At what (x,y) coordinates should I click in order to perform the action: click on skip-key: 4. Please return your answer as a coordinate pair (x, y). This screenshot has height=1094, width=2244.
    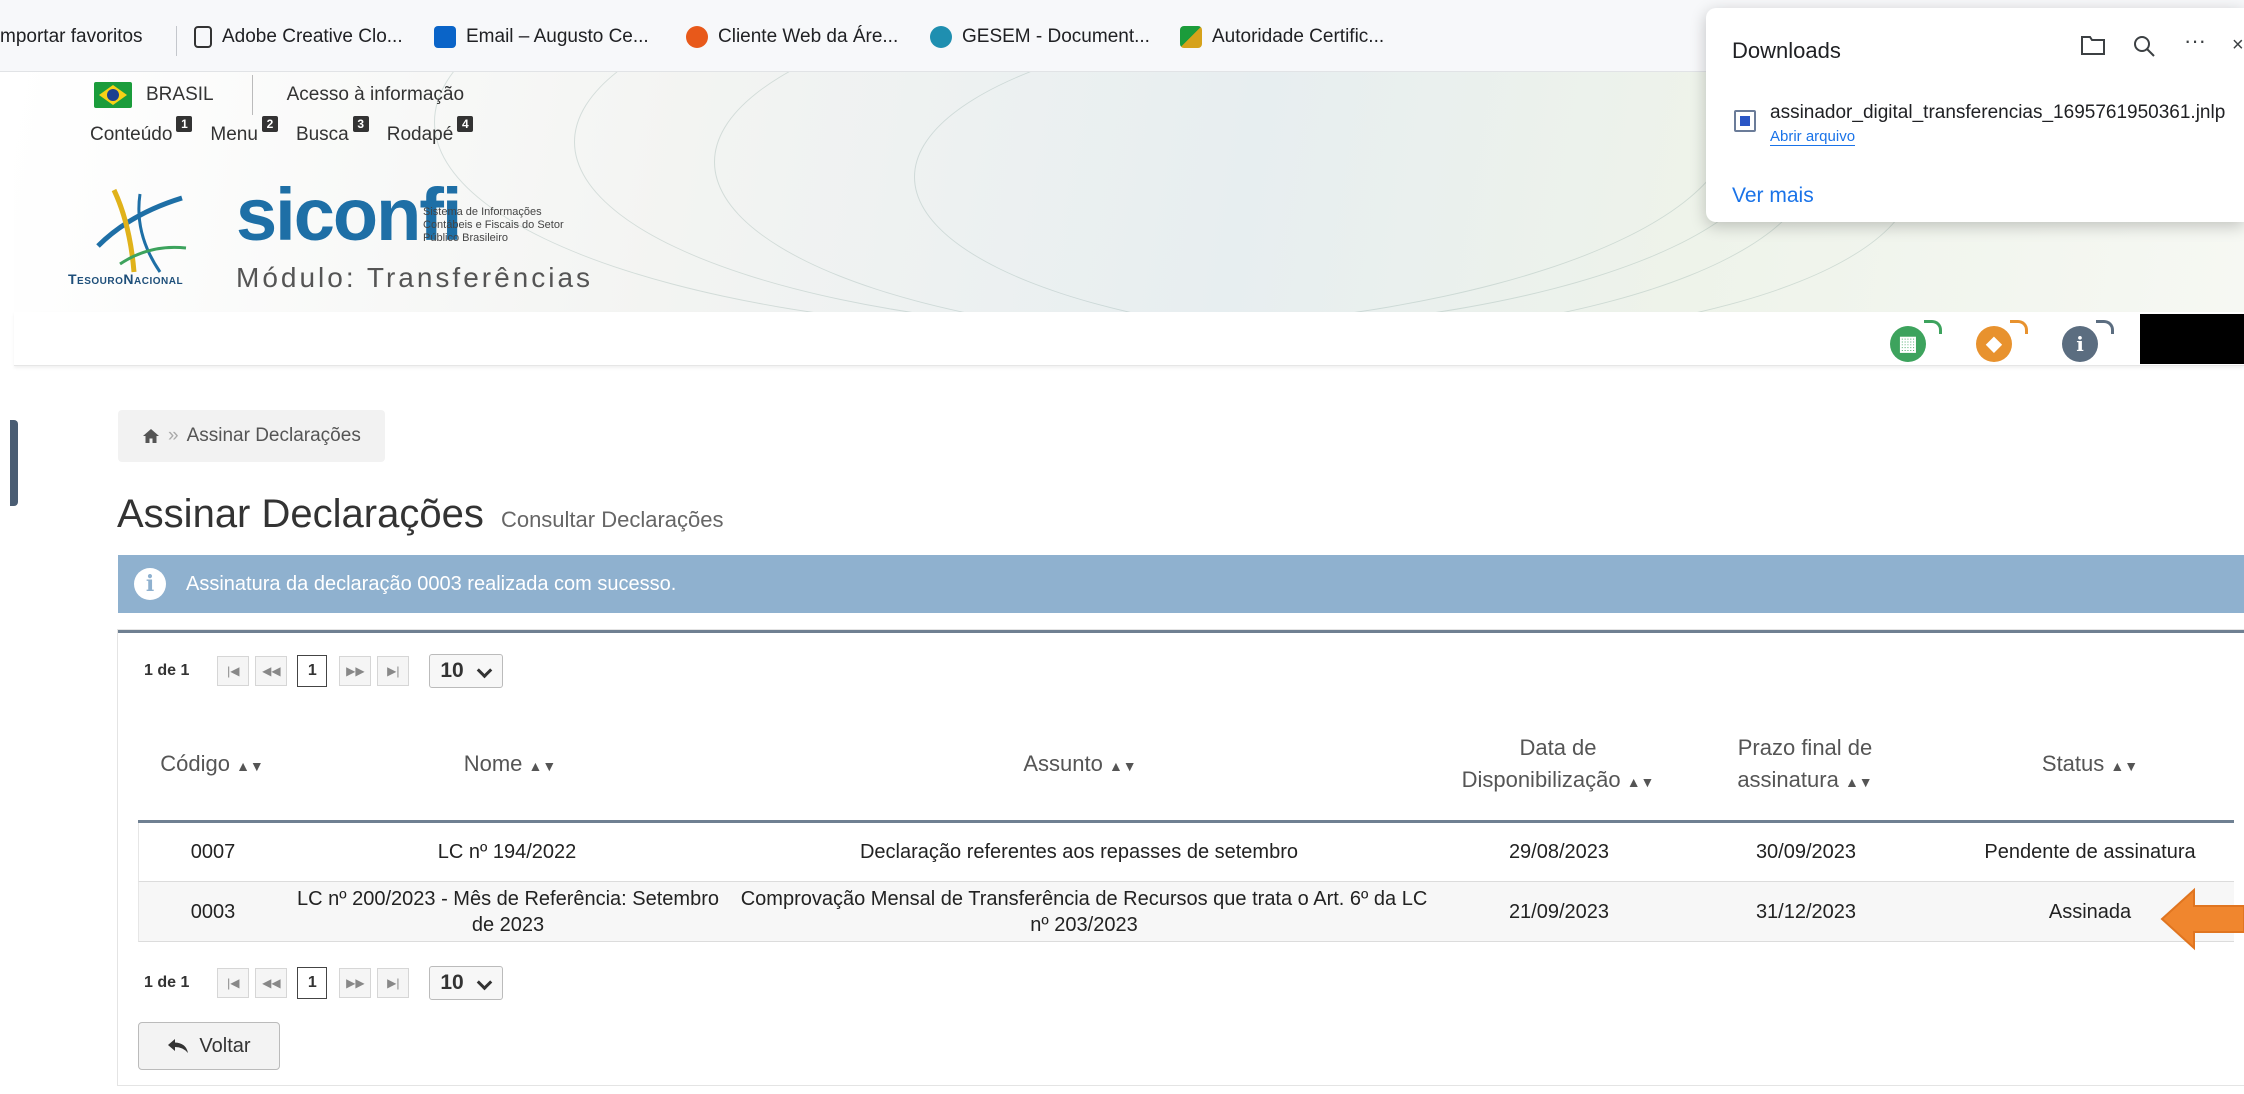
    Looking at the image, I should click on (465, 124).